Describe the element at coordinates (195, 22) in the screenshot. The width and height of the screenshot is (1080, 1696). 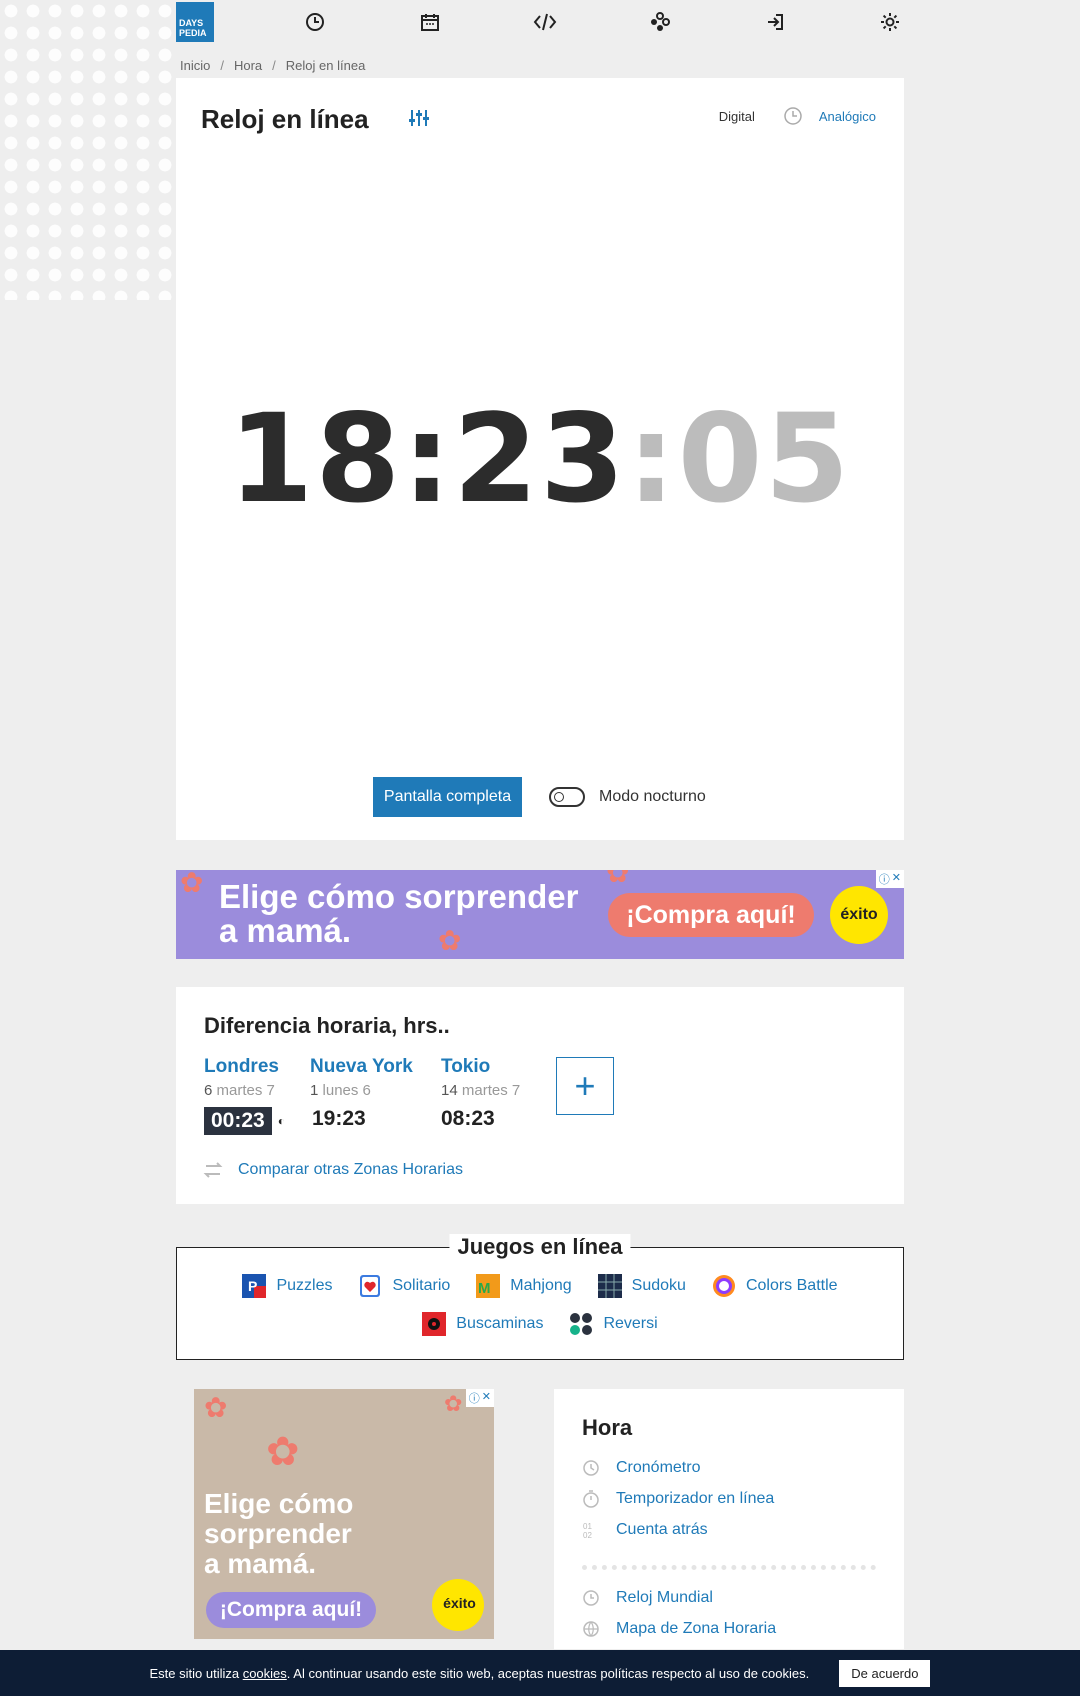
I see `dayspedia-logo: DAYS PEDIA` at that location.